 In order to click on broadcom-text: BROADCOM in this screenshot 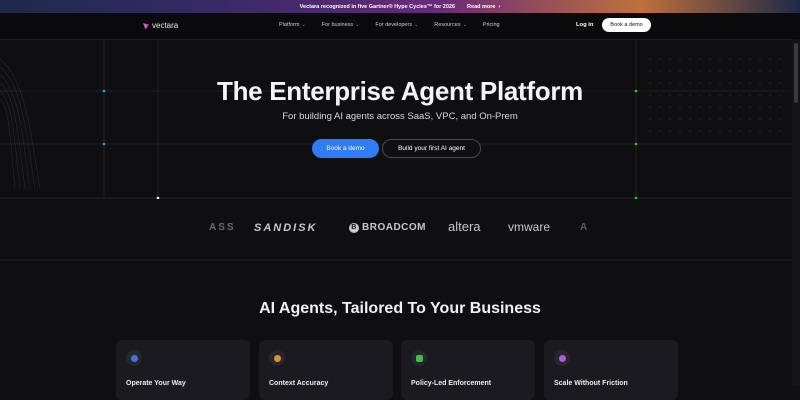, I will do `click(394, 227)`.